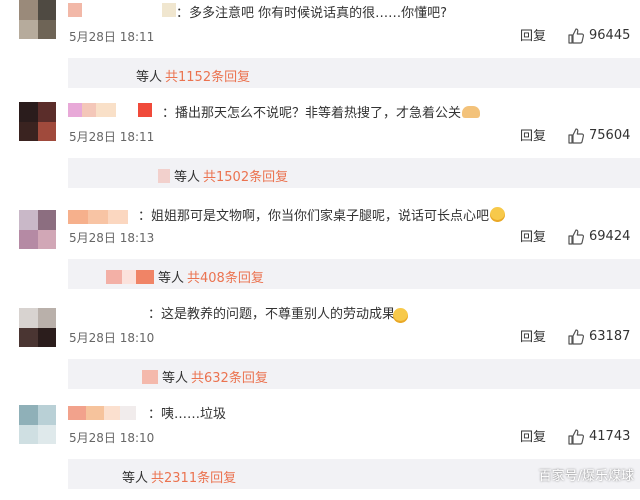 This screenshot has height=500, width=640. Describe the element at coordinates (229, 376) in the screenshot. I see `sub-replies-count-link: 共632条回复` at that location.